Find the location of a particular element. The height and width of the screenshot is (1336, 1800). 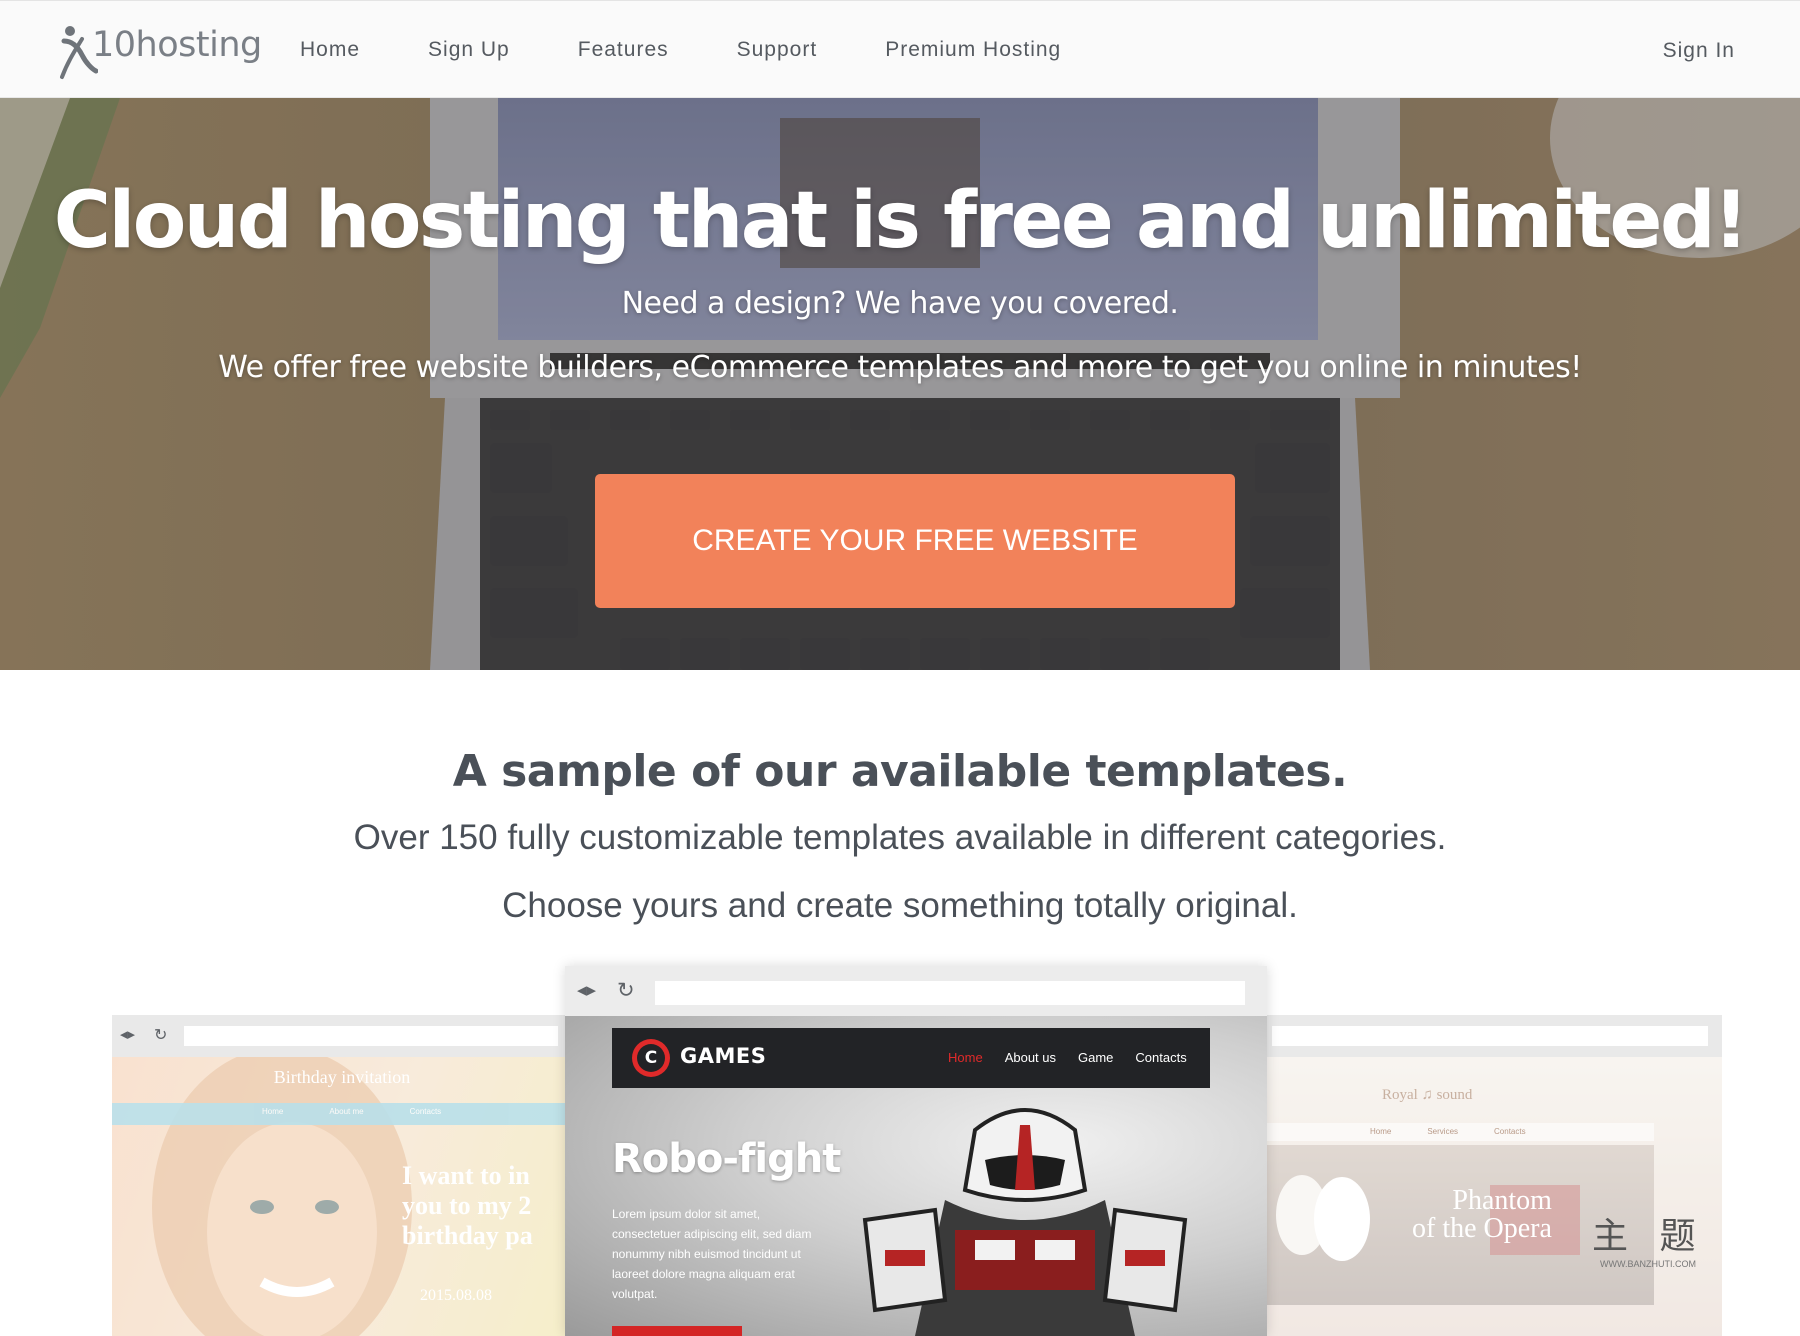

birthday-brand: Birthday invitation is located at coordinates (342, 1077).